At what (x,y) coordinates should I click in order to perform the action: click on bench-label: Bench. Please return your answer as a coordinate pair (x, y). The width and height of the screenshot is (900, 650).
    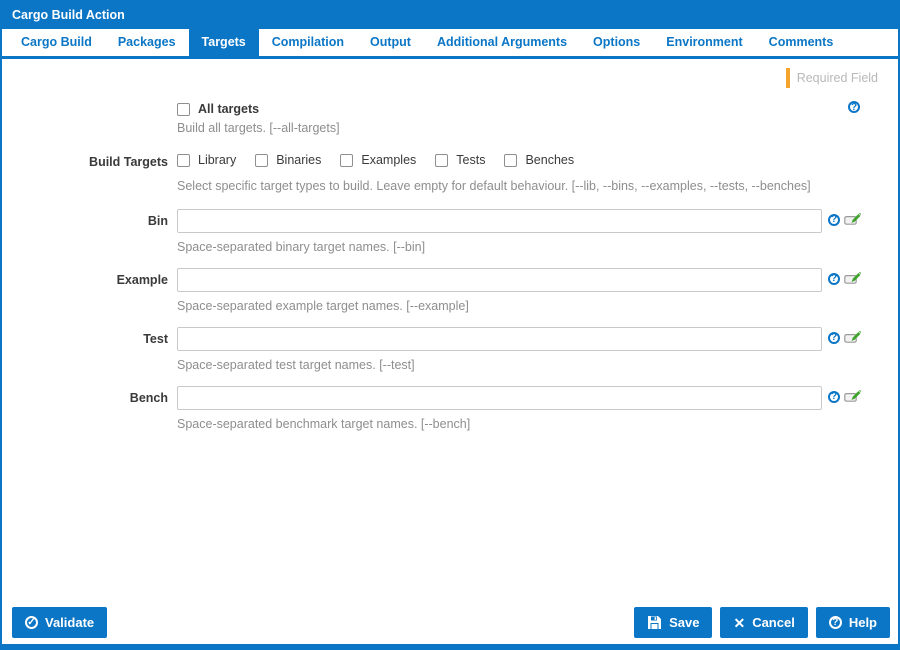
    Looking at the image, I should click on (148, 398).